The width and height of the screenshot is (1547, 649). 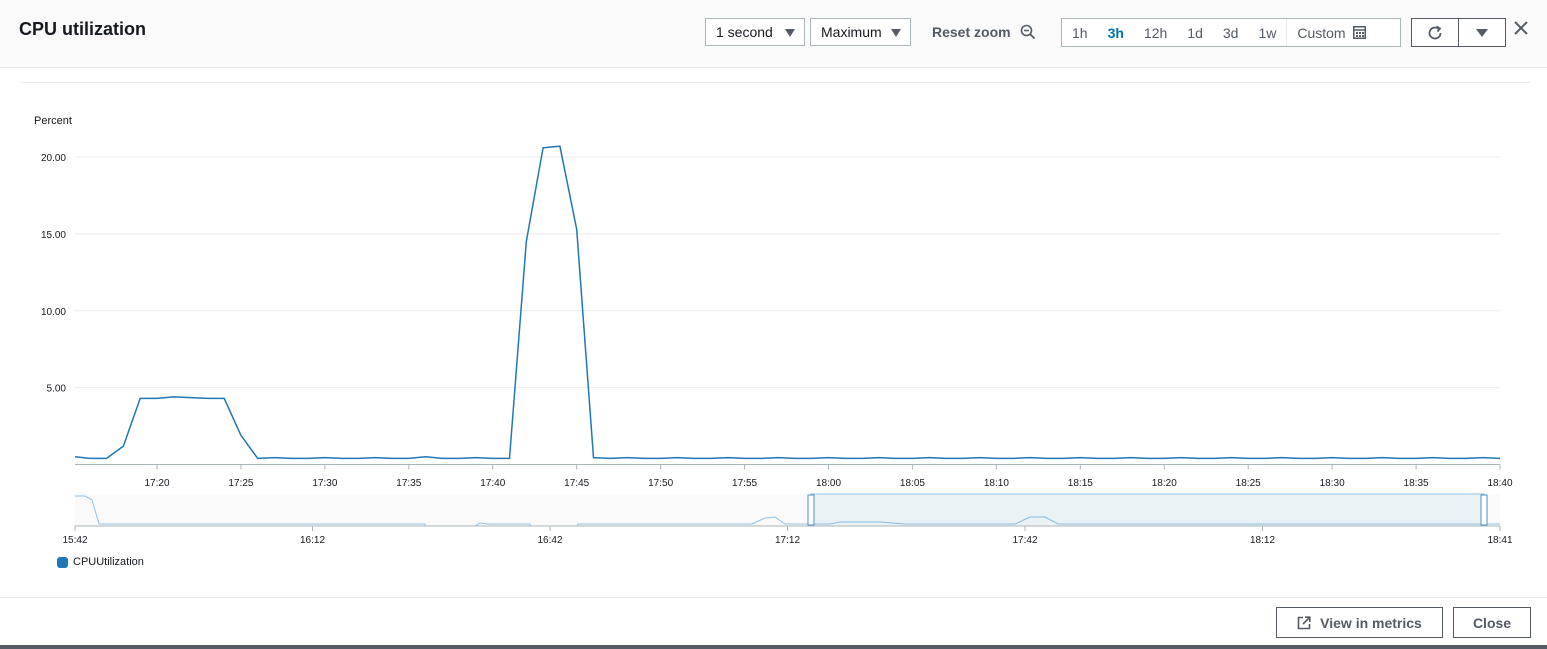 What do you see at coordinates (996, 483) in the screenshot?
I see `x-tick-label: 18:10` at bounding box center [996, 483].